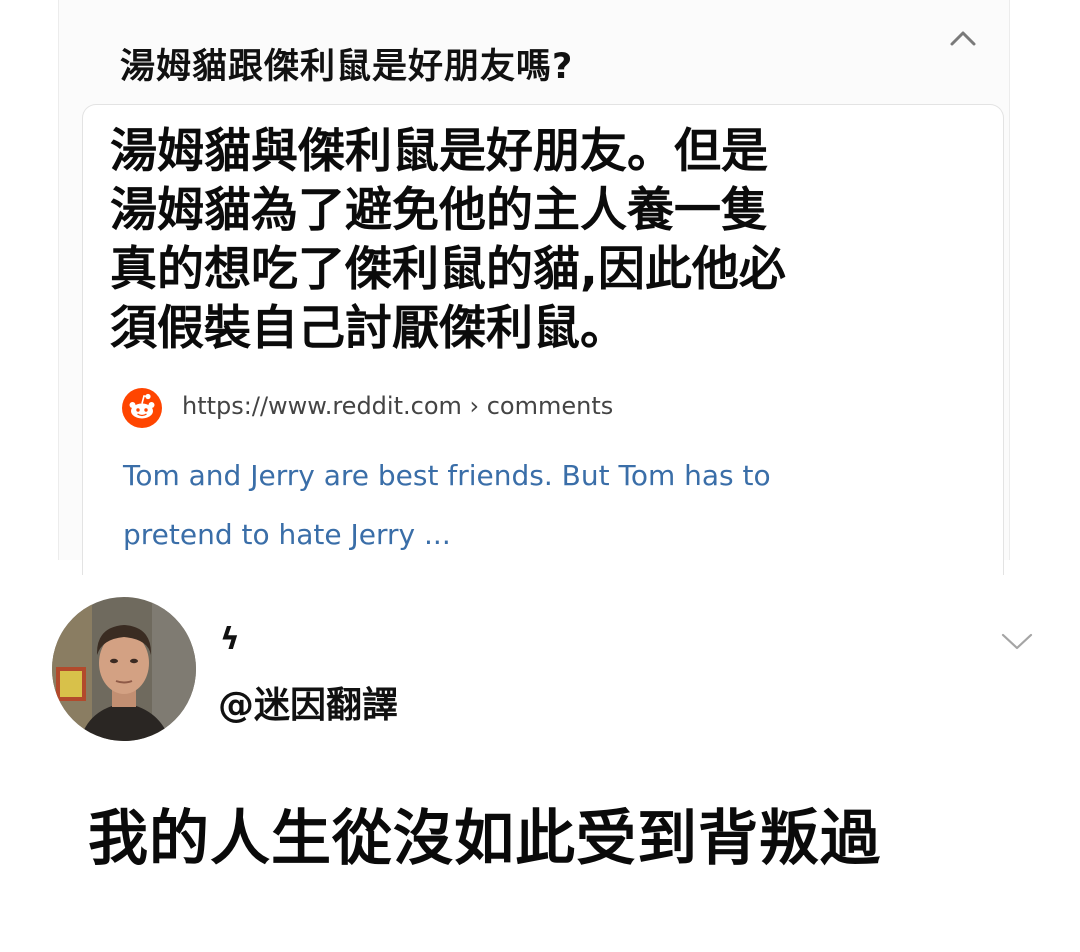 The width and height of the screenshot is (1080, 952). I want to click on reddit-icon, so click(142, 408).